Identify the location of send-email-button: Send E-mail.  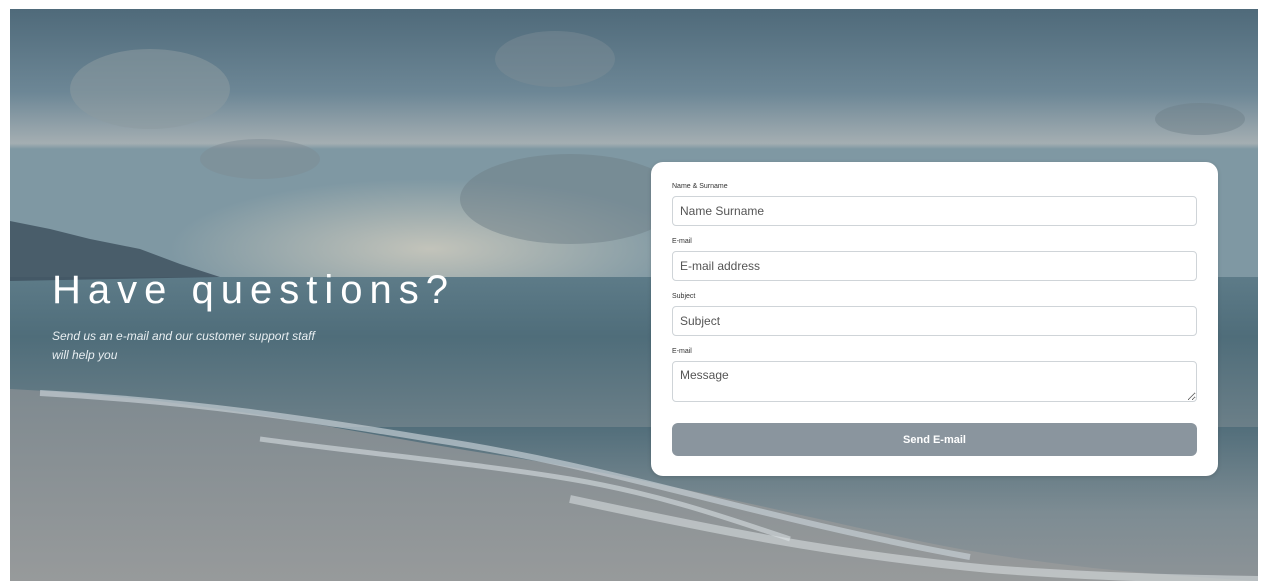
(934, 439).